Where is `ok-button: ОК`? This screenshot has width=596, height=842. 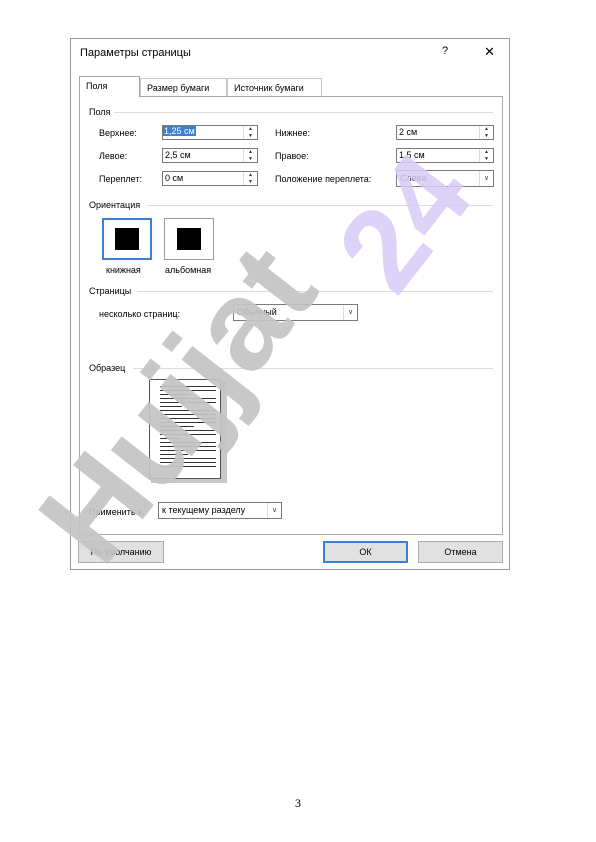
ok-button: ОК is located at coordinates (365, 552).